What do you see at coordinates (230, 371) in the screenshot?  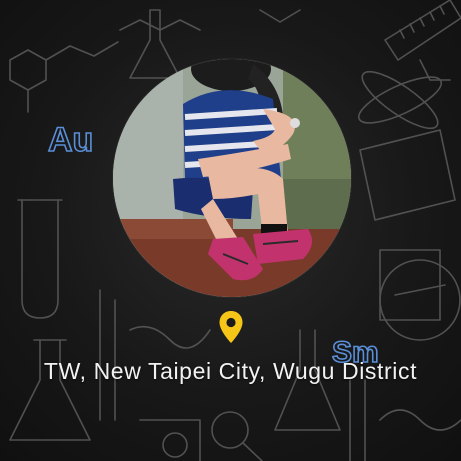 I see `location-label: TW, New Taipei City, Wugu District` at bounding box center [230, 371].